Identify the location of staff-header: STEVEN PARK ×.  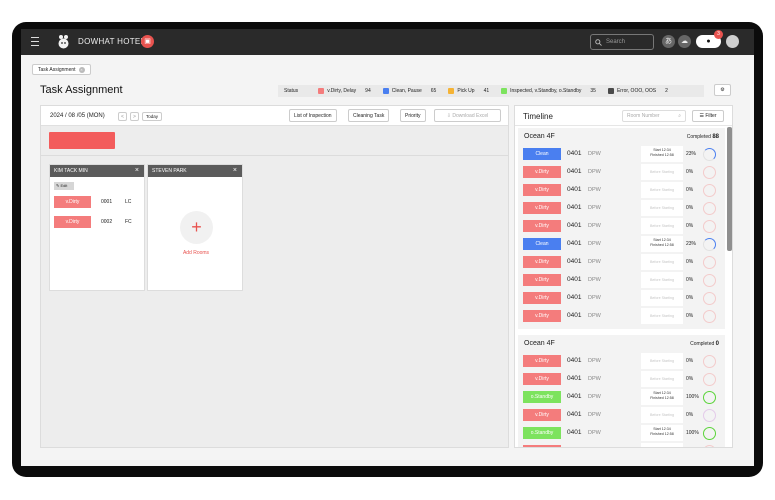
(195, 171).